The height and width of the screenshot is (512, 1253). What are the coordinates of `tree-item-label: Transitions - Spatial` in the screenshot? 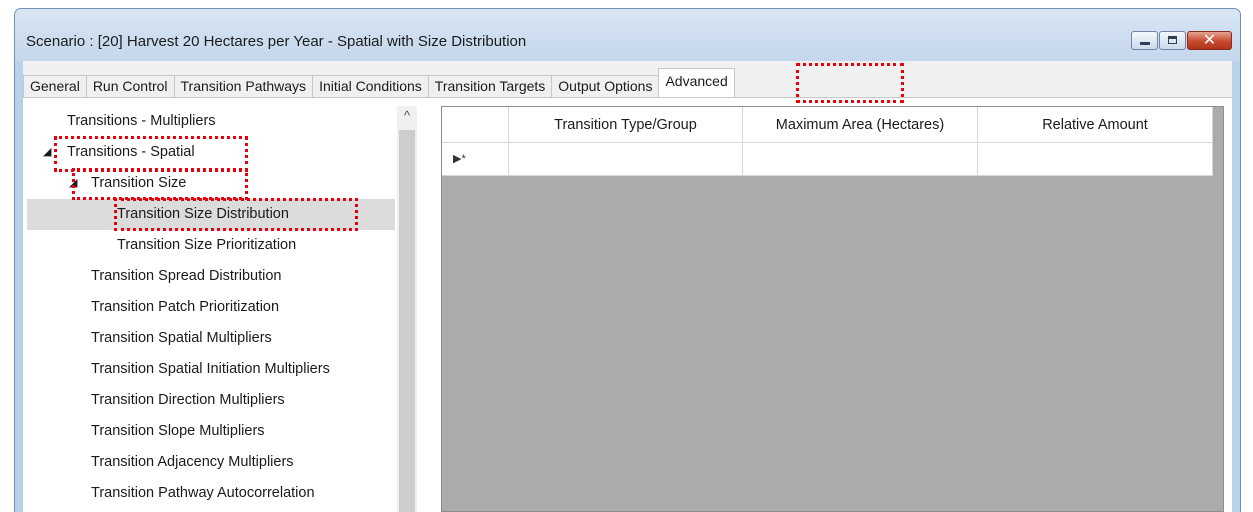 It's located at (131, 152).